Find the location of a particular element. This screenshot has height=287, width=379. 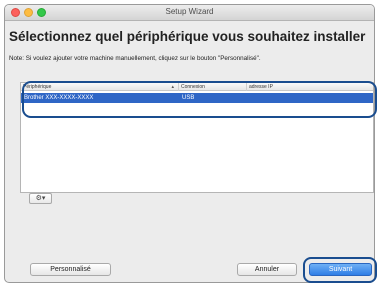

window-title: Setup Wizard is located at coordinates (189, 11).